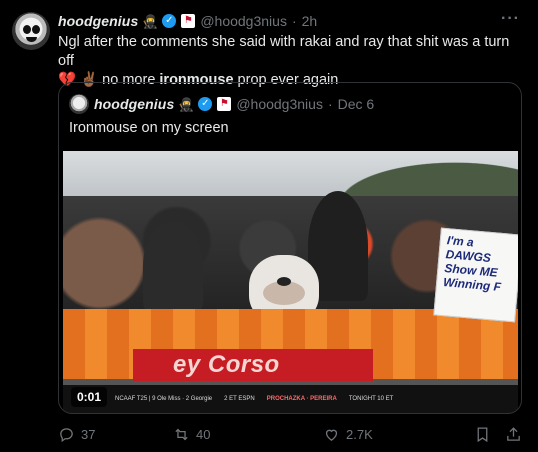  I want to click on reply-icon, so click(66, 434).